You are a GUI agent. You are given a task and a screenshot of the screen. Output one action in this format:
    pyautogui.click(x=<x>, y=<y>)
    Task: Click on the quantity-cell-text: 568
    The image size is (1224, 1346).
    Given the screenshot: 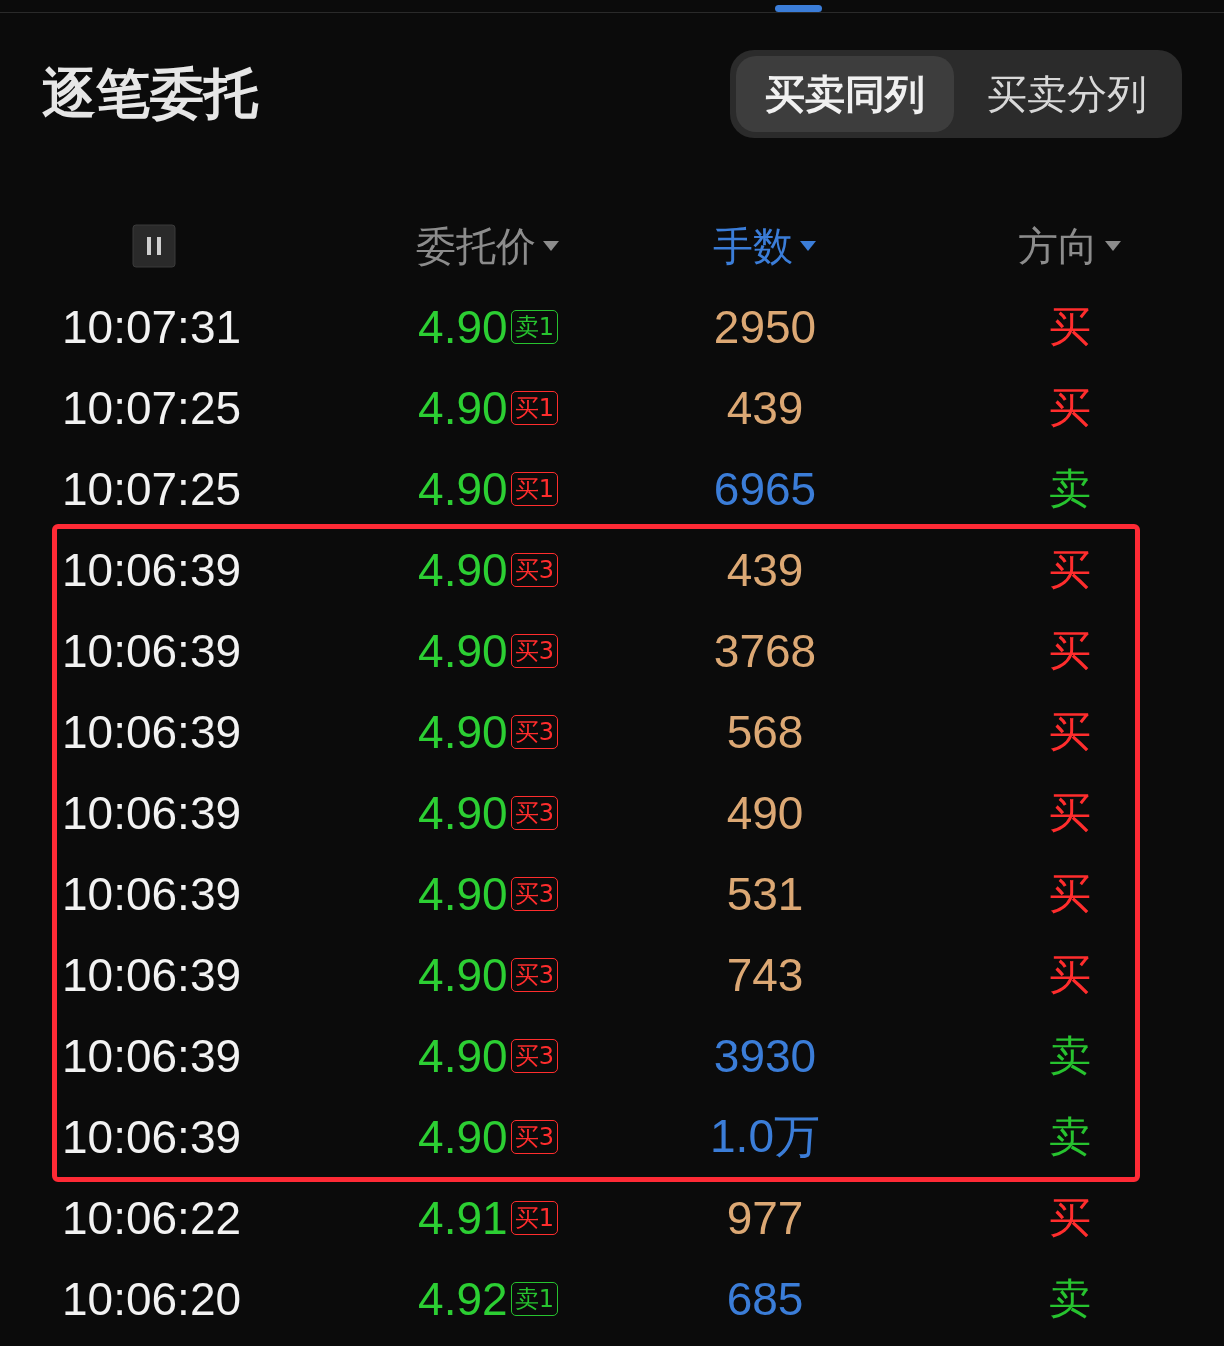 What is the action you would take?
    pyautogui.click(x=765, y=731)
    